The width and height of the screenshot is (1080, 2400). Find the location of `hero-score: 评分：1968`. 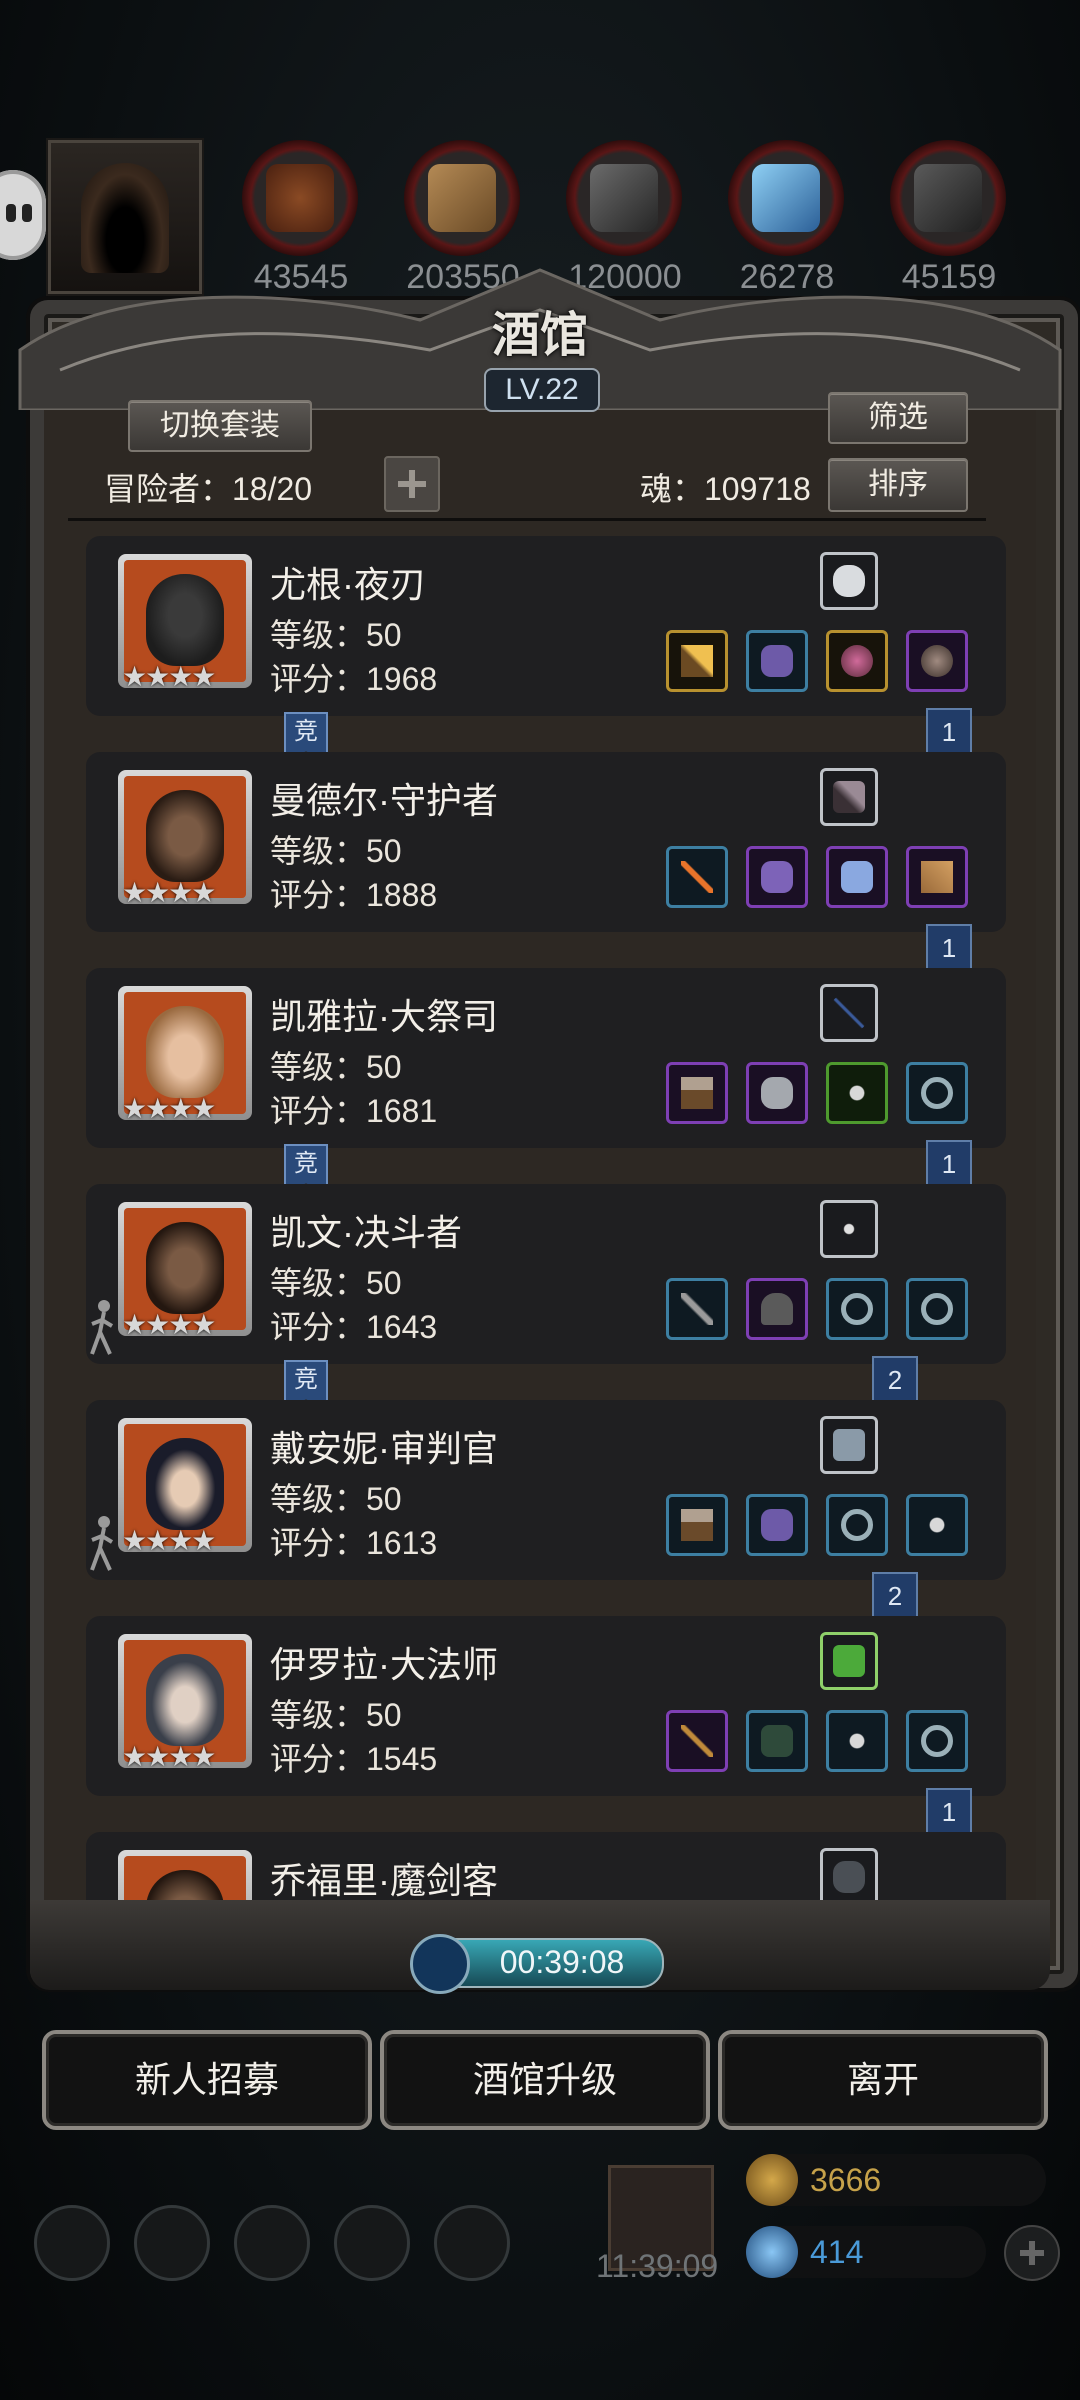

hero-score: 评分：1968 is located at coordinates (354, 679).